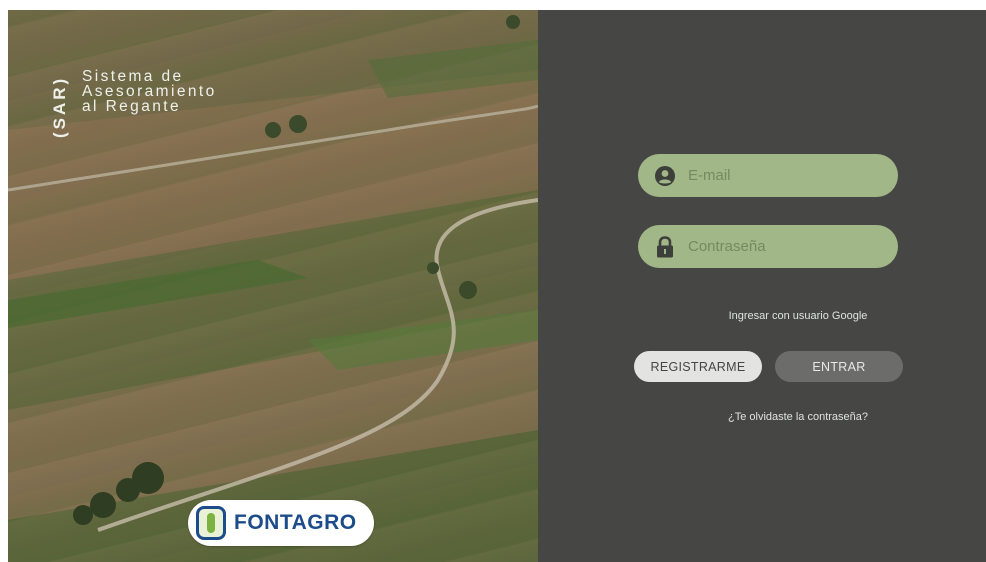 The image size is (986, 562). Describe the element at coordinates (783, 175) in the screenshot. I see `email-input` at that location.